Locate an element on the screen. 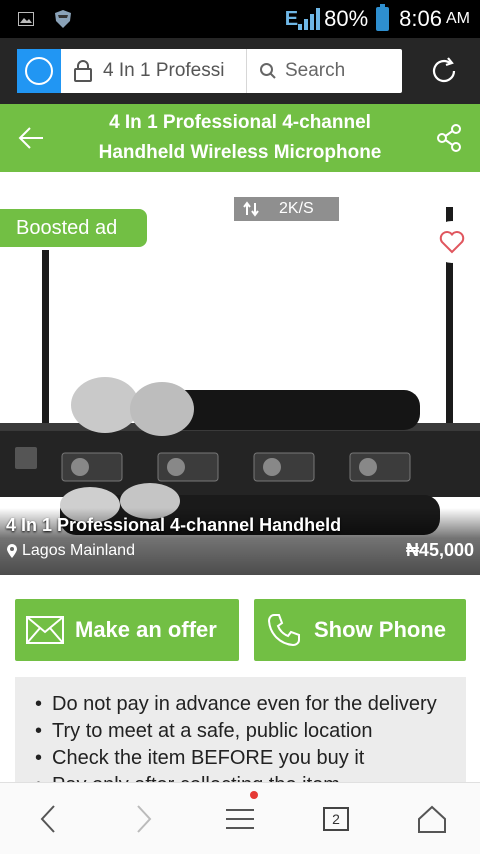  heart-icon is located at coordinates (452, 242).